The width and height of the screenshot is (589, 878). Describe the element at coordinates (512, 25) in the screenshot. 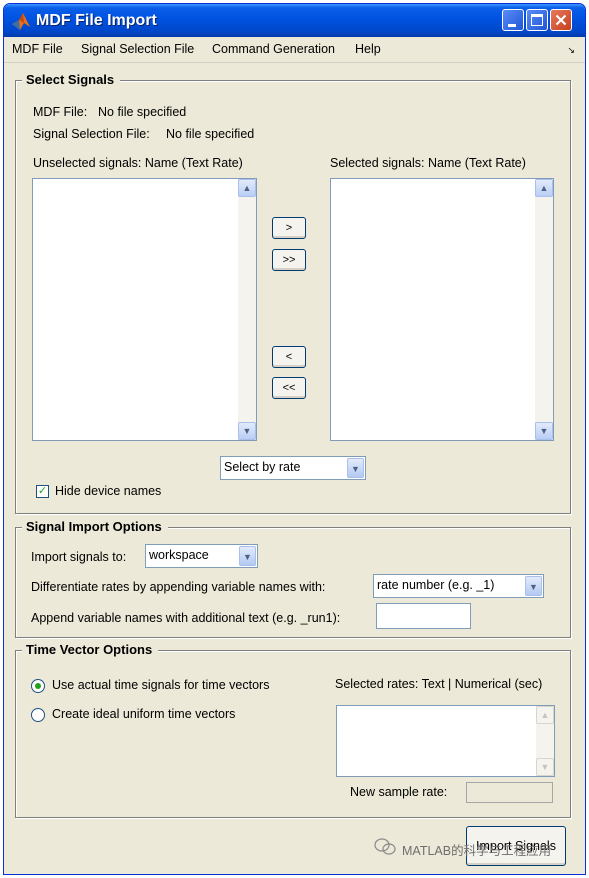

I see `minimize-icon` at that location.